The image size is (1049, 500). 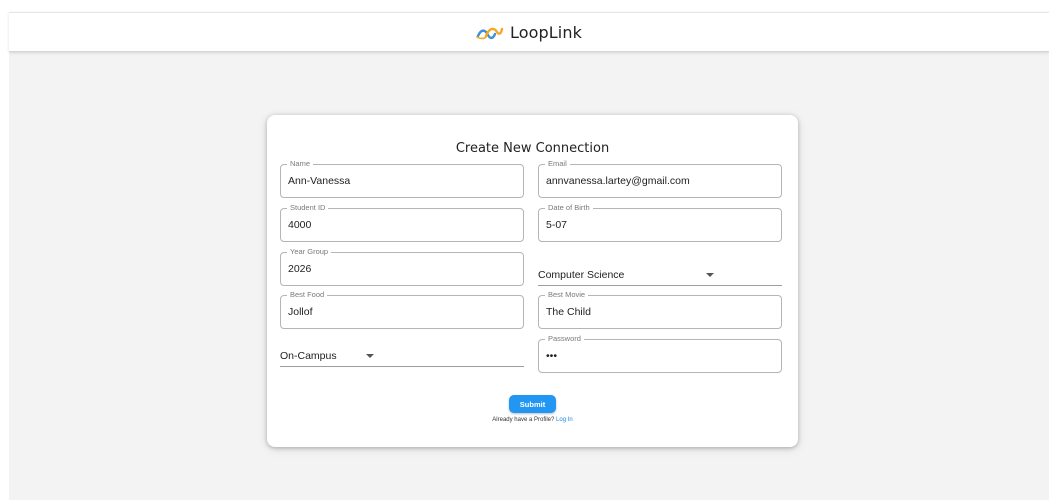 I want to click on year-group-value: 2026, so click(x=300, y=269).